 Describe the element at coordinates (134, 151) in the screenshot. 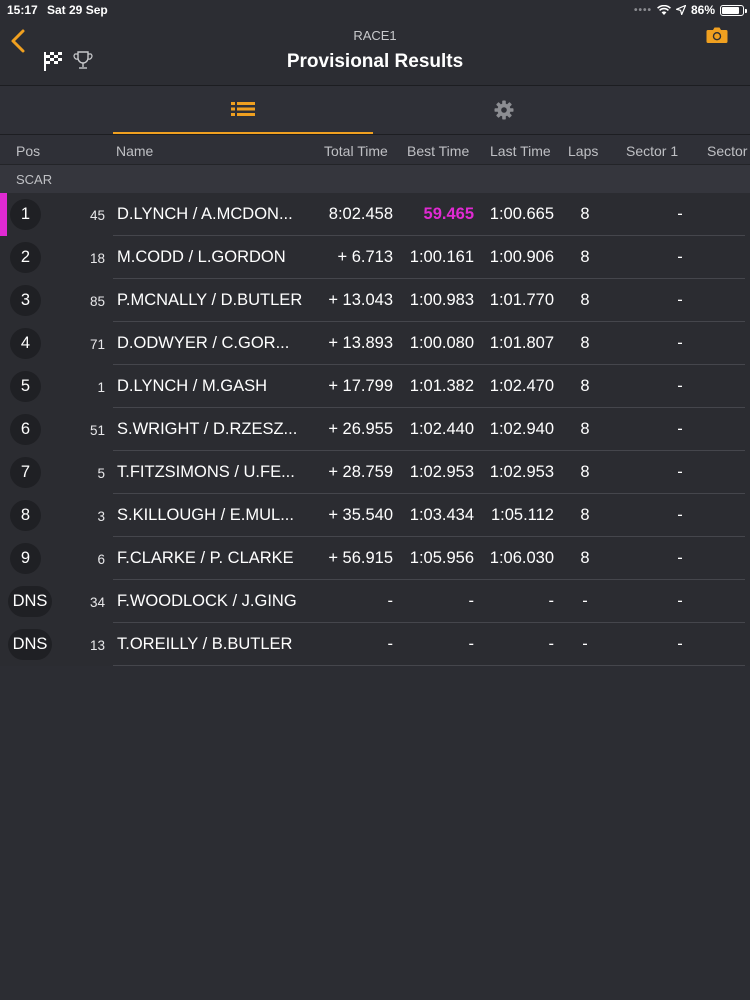

I see `col-name: Name` at that location.